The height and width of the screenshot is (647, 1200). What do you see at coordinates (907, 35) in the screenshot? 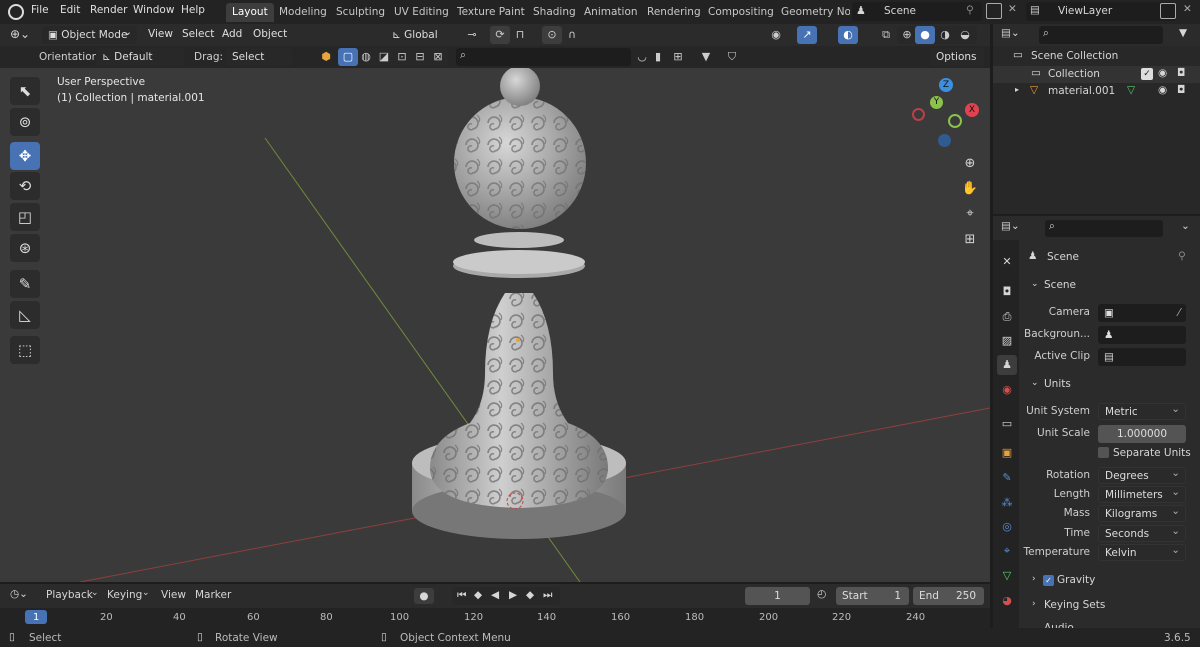
I see `wireframe-shading-icon: ⊕` at bounding box center [907, 35].